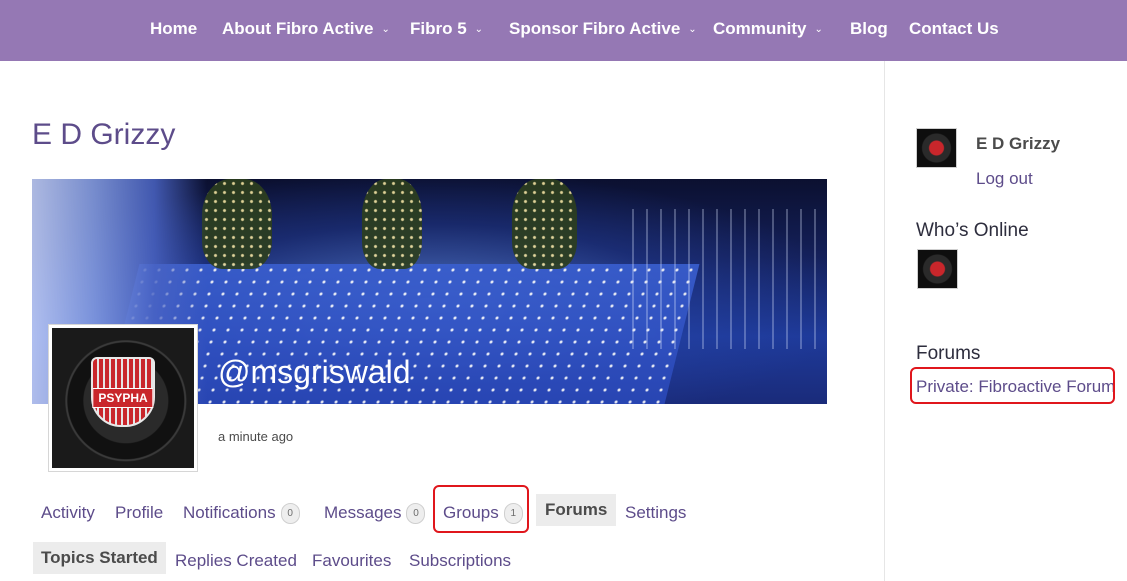 The height and width of the screenshot is (581, 1127). I want to click on page-title: E D Grizzy, so click(104, 134).